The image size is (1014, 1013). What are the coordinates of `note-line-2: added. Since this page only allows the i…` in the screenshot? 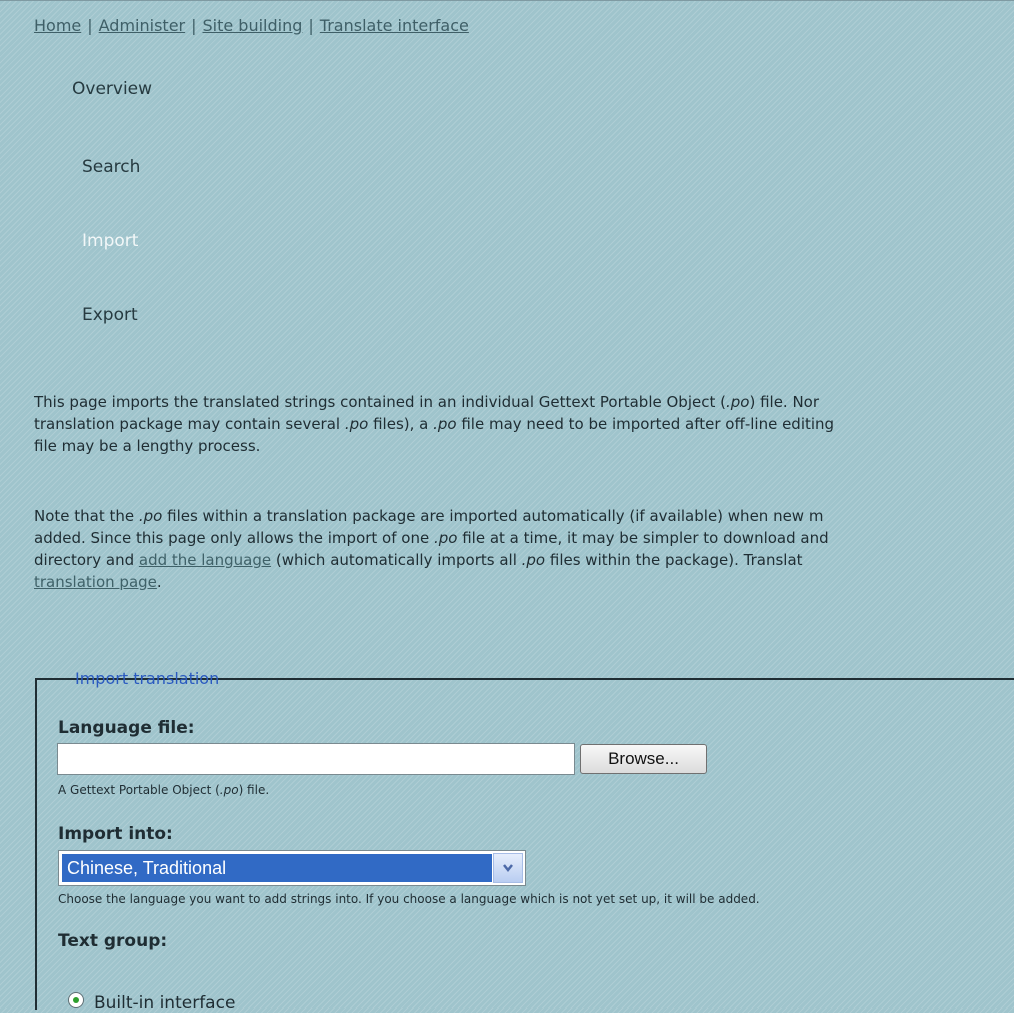 It's located at (431, 538).